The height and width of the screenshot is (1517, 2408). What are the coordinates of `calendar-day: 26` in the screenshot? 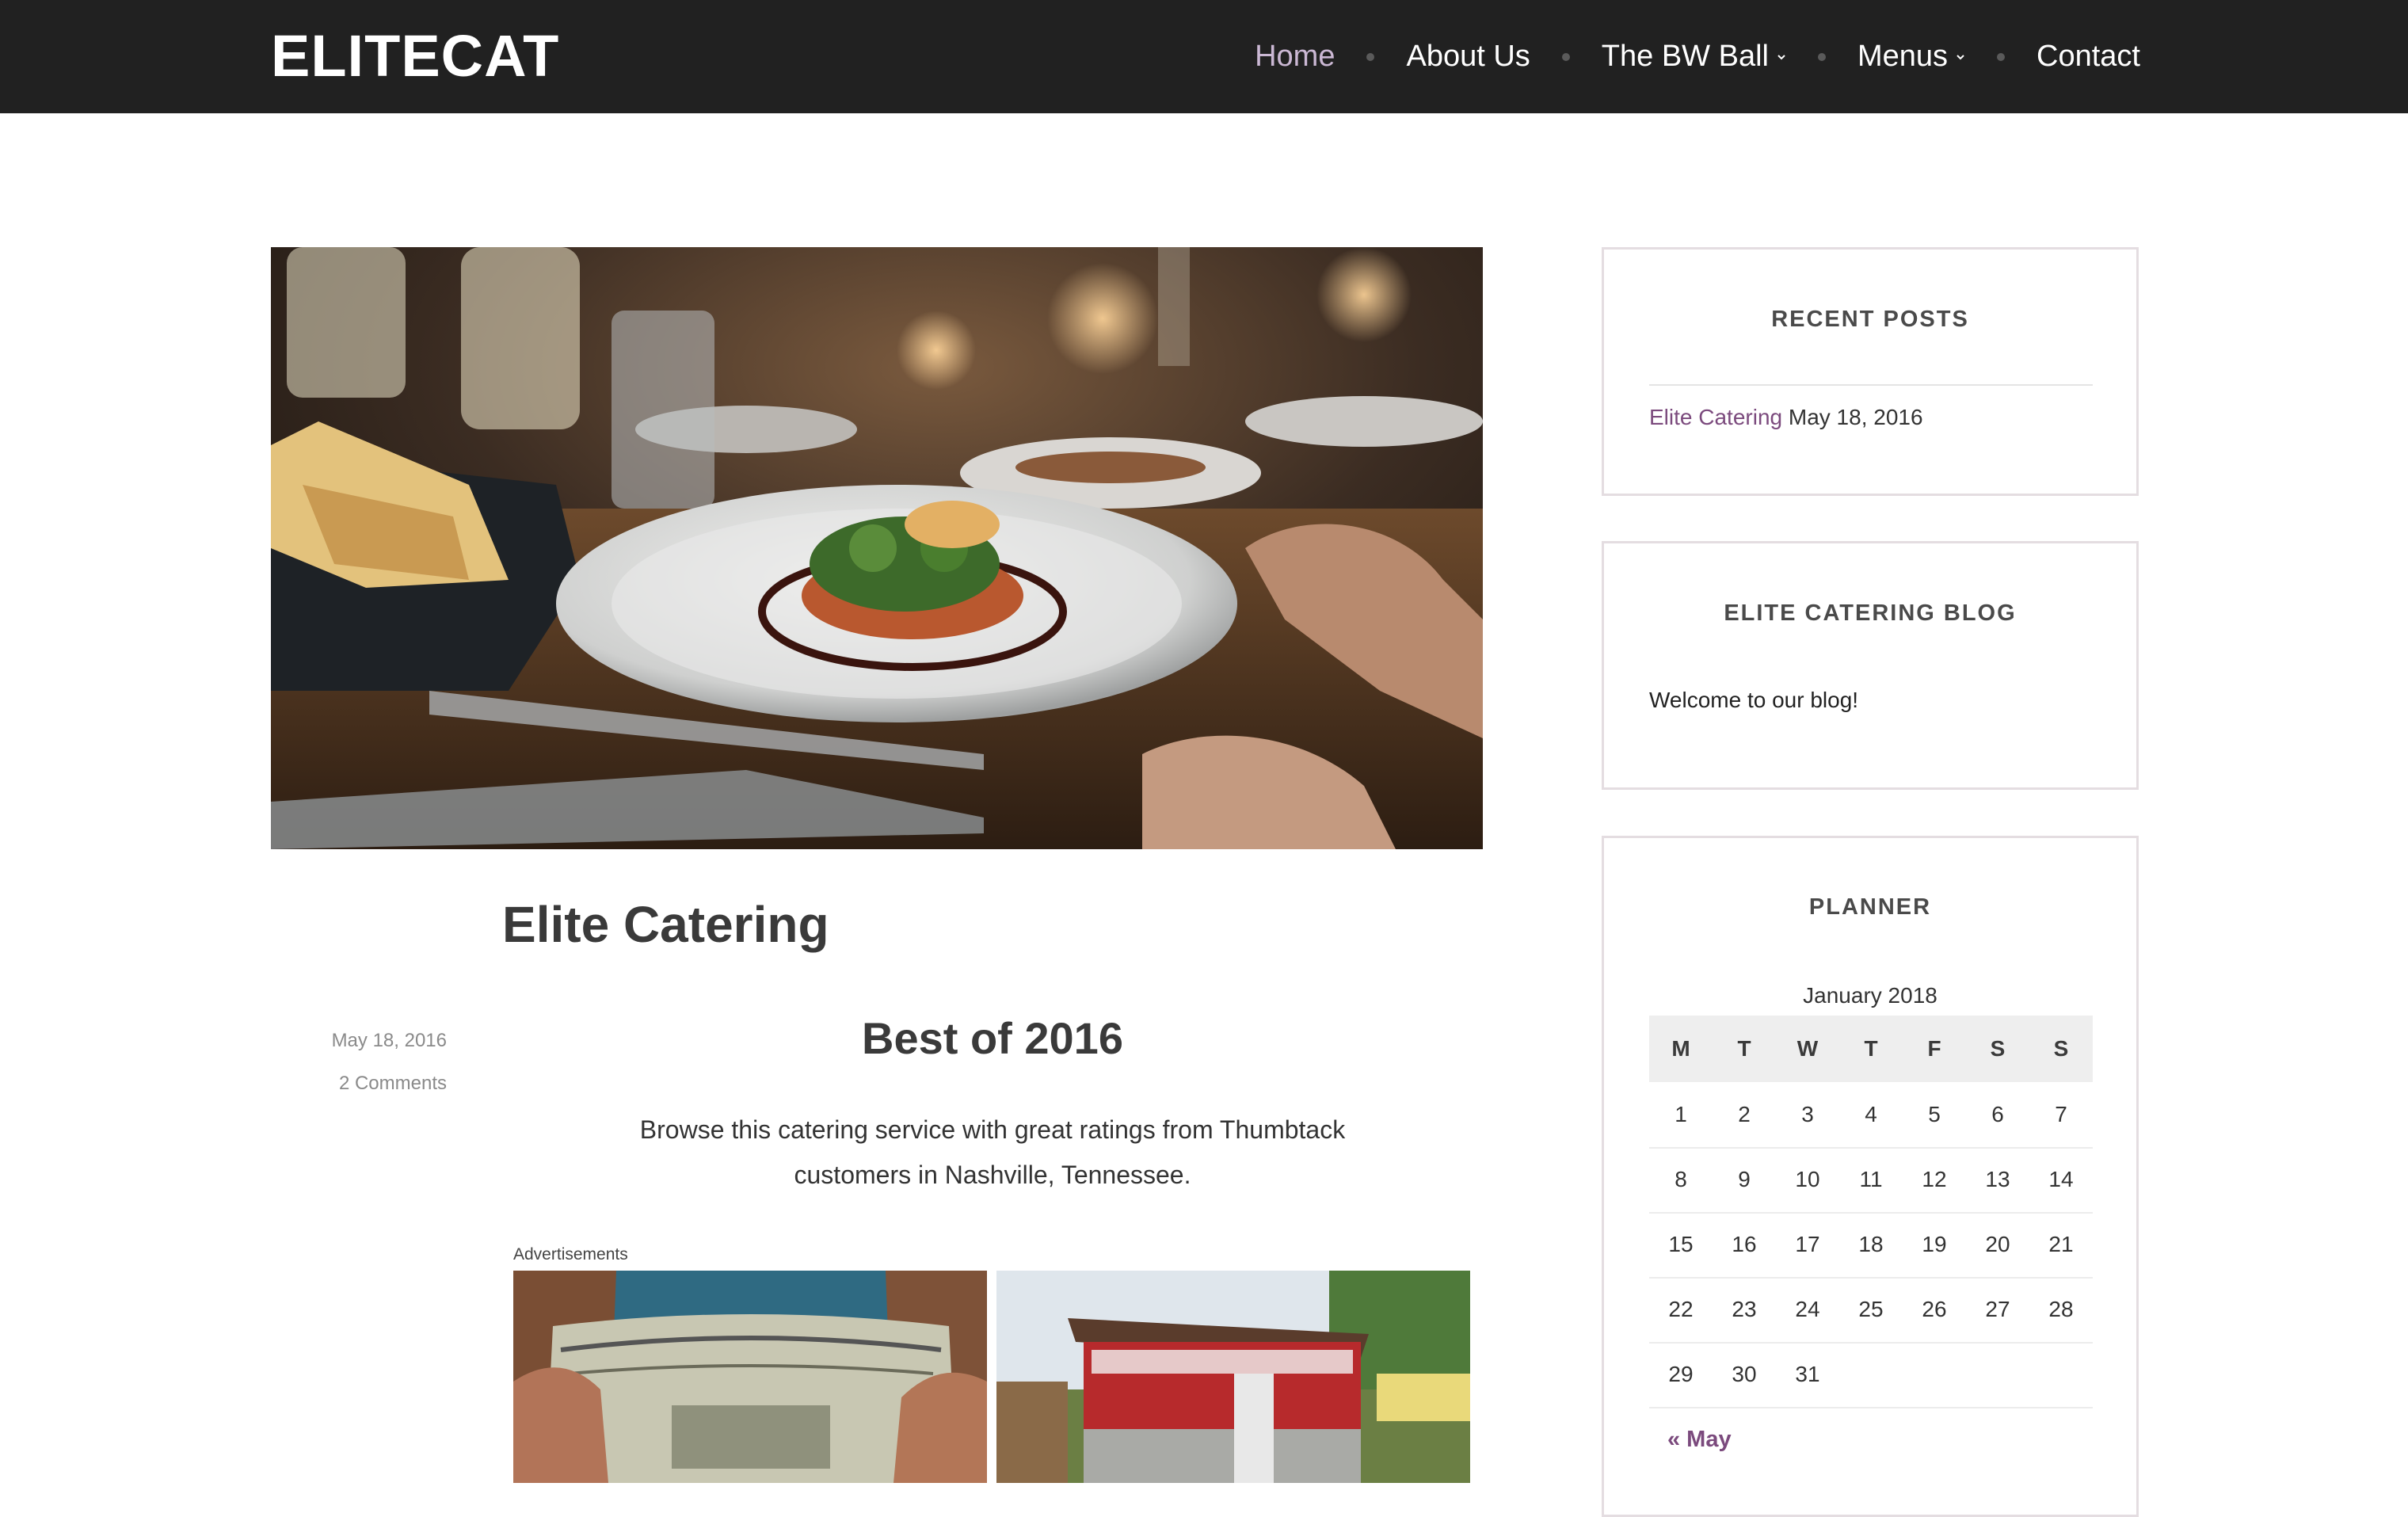 It's located at (1934, 1309).